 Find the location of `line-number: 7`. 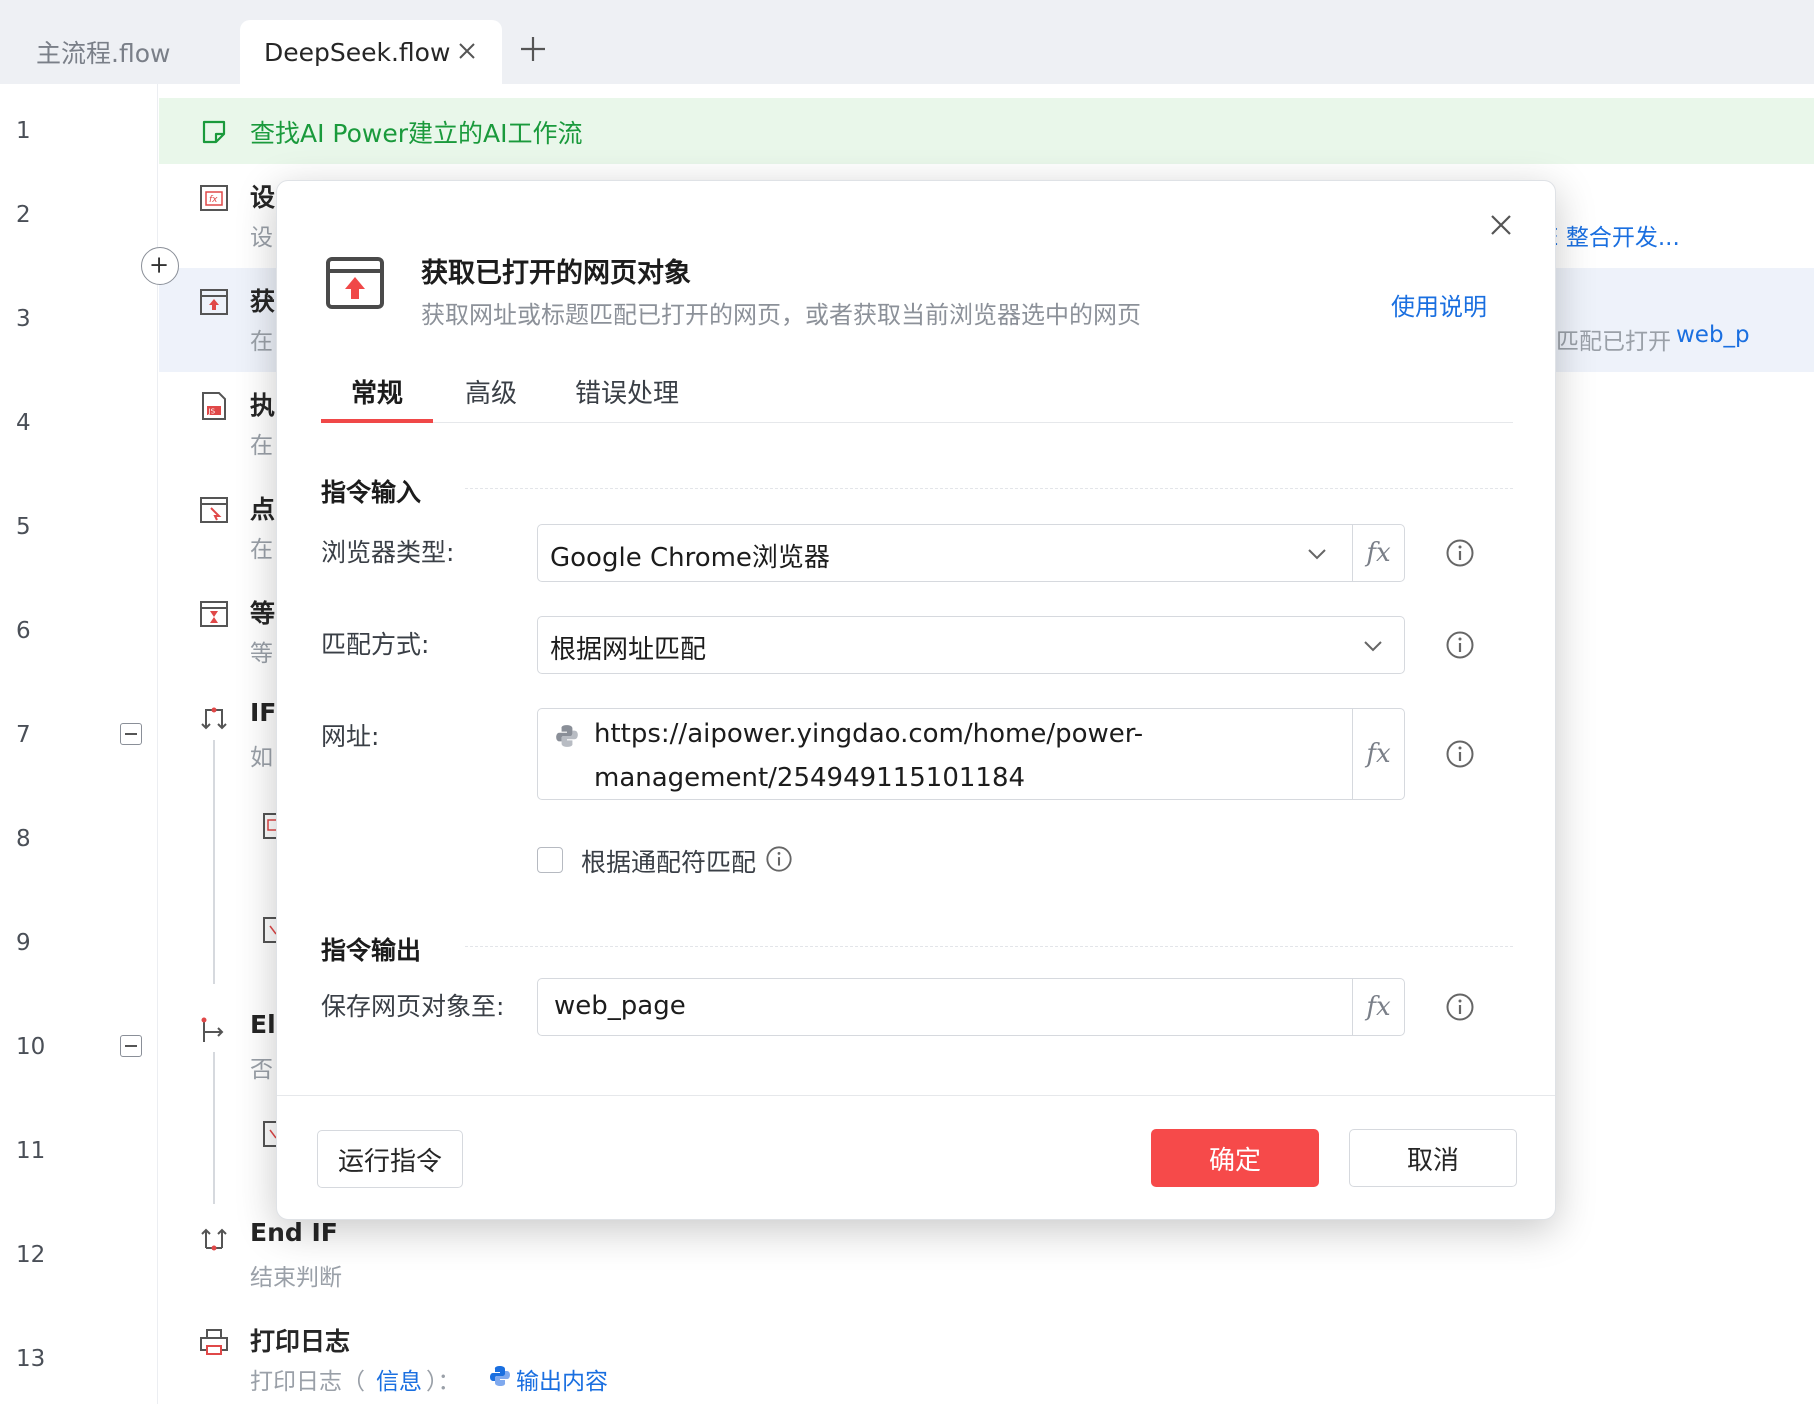

line-number: 7 is located at coordinates (23, 735).